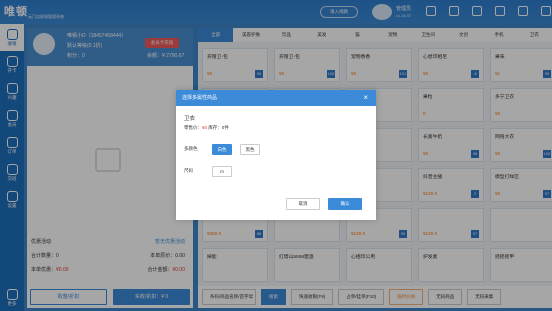 The height and width of the screenshot is (311, 552). I want to click on close-icon: ×, so click(365, 98).